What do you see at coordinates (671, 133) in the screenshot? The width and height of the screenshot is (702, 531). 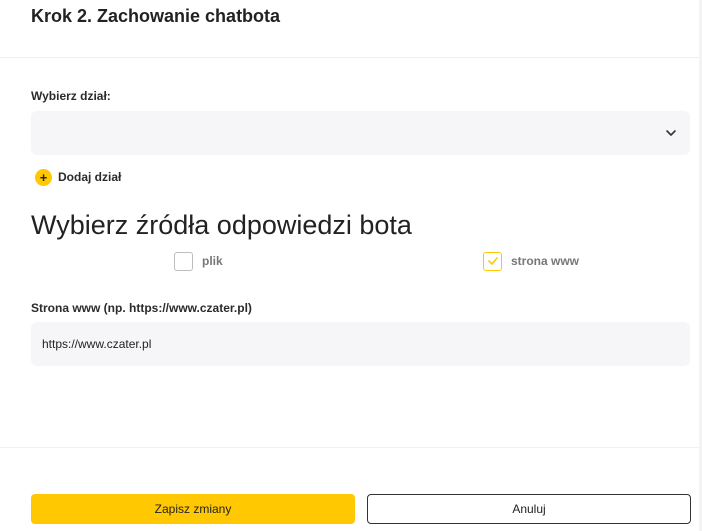 I see `chevron-down-icon` at bounding box center [671, 133].